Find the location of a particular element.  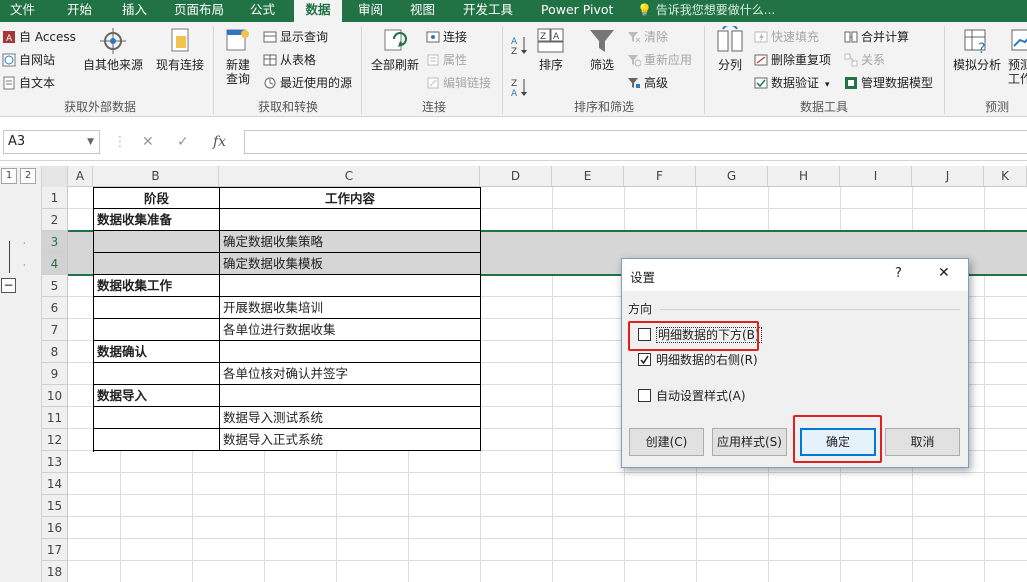

row-header: 16 is located at coordinates (55, 528).